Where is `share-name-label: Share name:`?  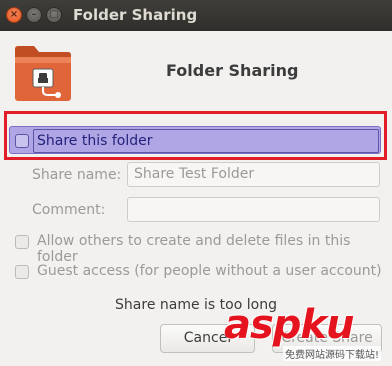
share-name-label: Share name: is located at coordinates (77, 175).